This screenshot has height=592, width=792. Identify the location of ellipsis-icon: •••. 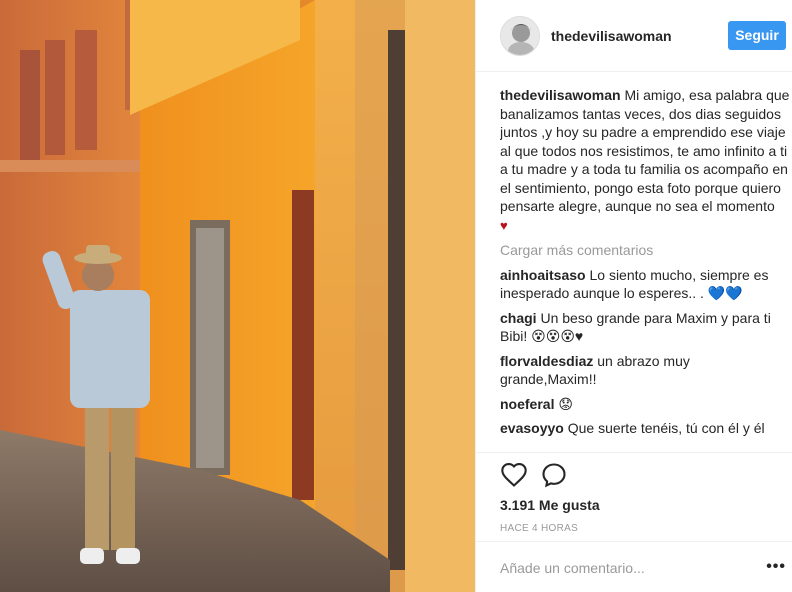
(776, 567).